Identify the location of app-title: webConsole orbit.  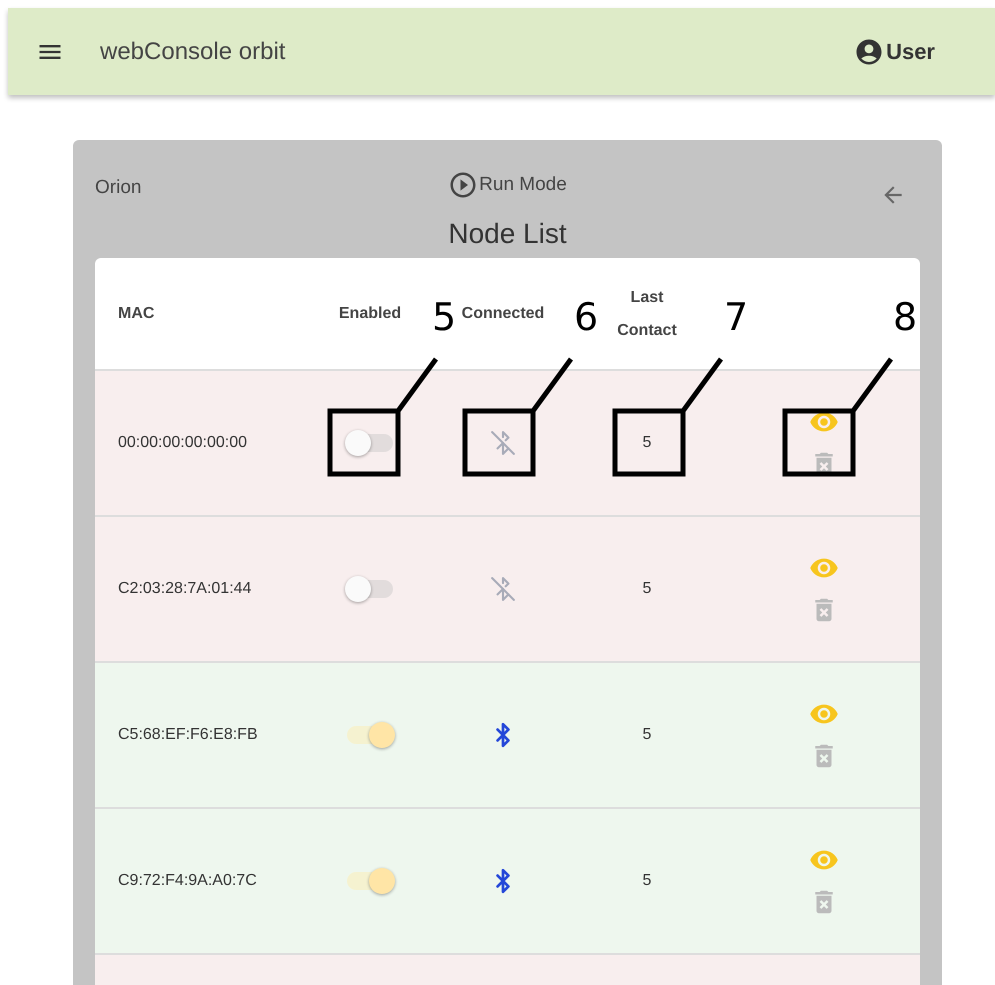
(193, 52).